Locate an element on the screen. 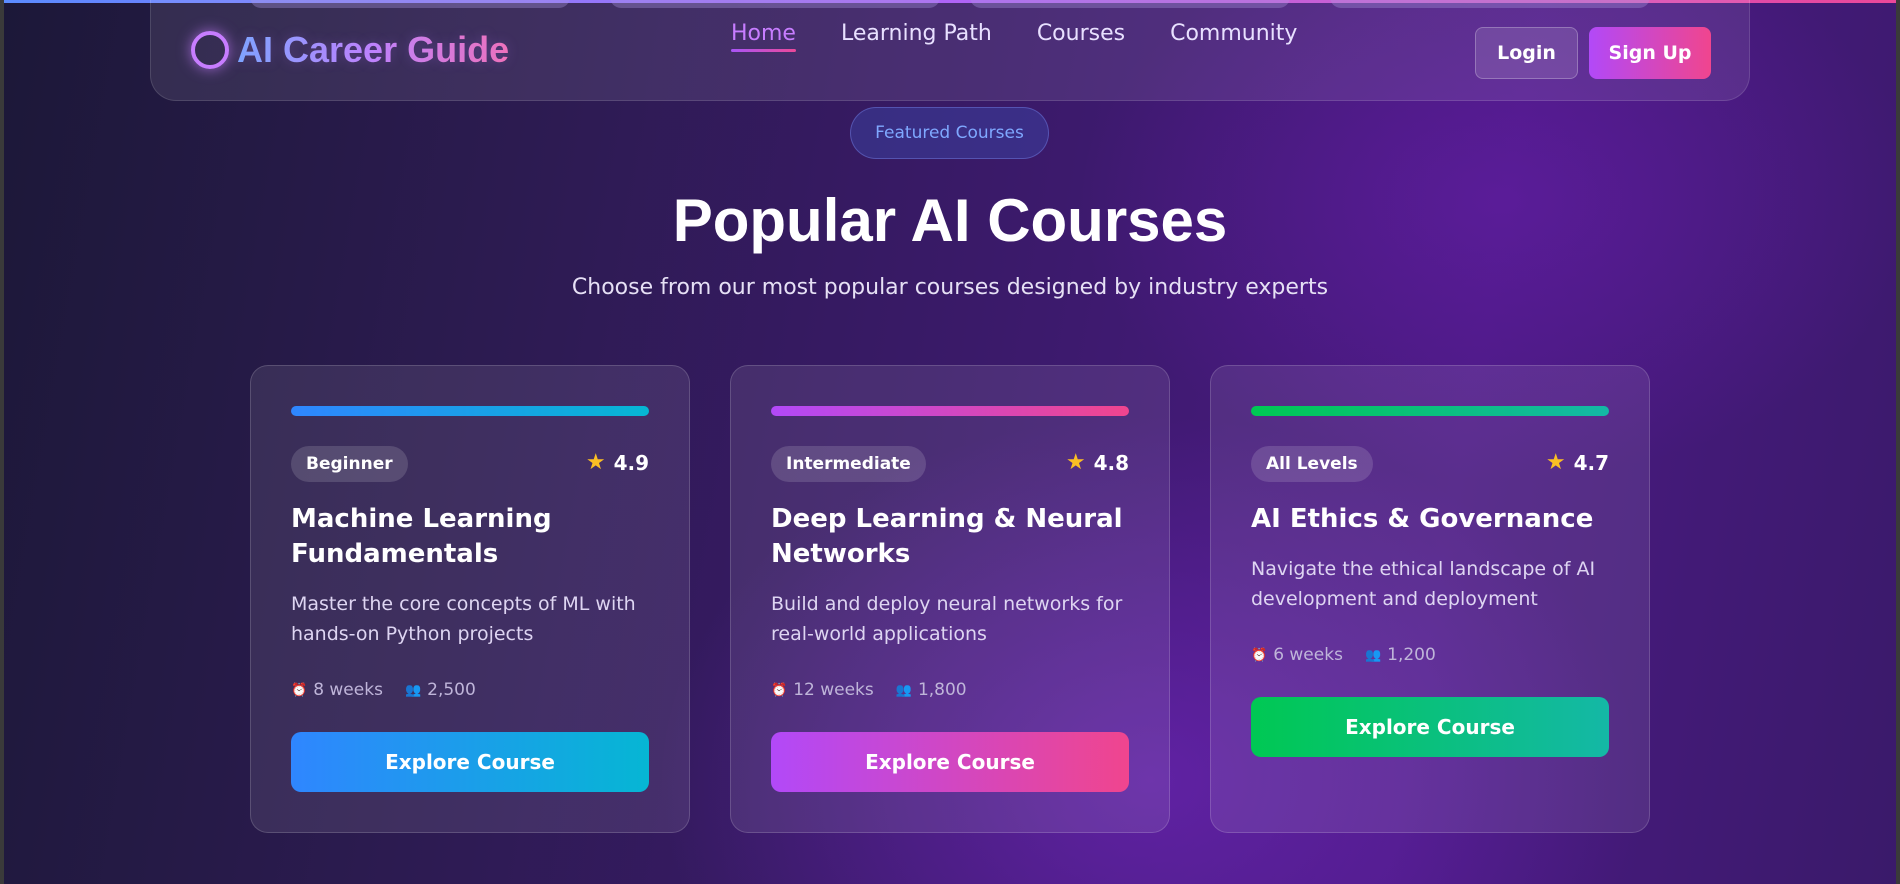  rating-value: 4.7 is located at coordinates (1591, 462).